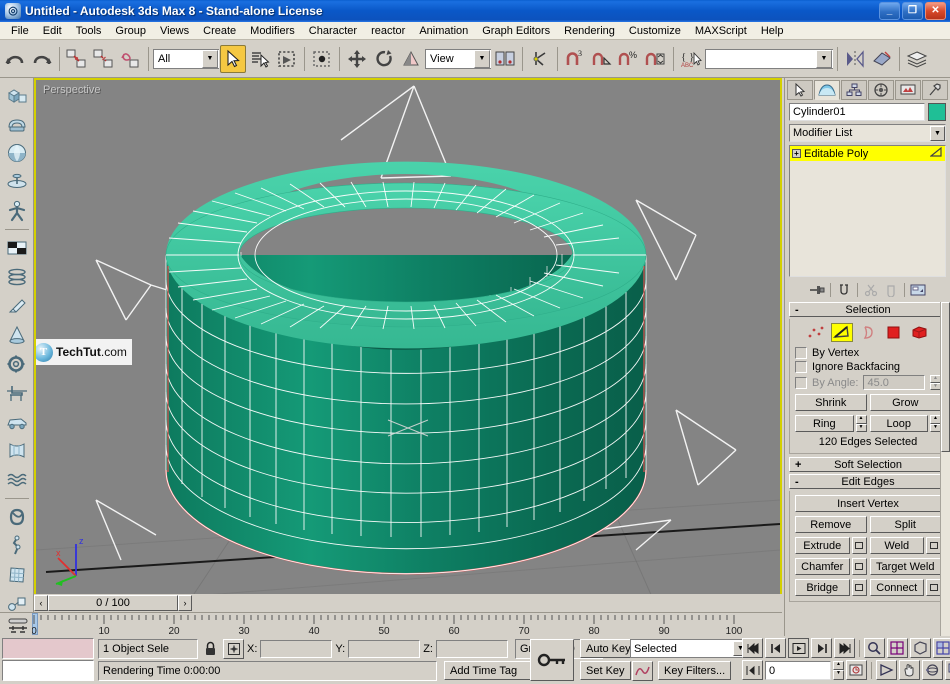  What do you see at coordinates (130, 31) in the screenshot?
I see `menu-item-group: Group` at bounding box center [130, 31].